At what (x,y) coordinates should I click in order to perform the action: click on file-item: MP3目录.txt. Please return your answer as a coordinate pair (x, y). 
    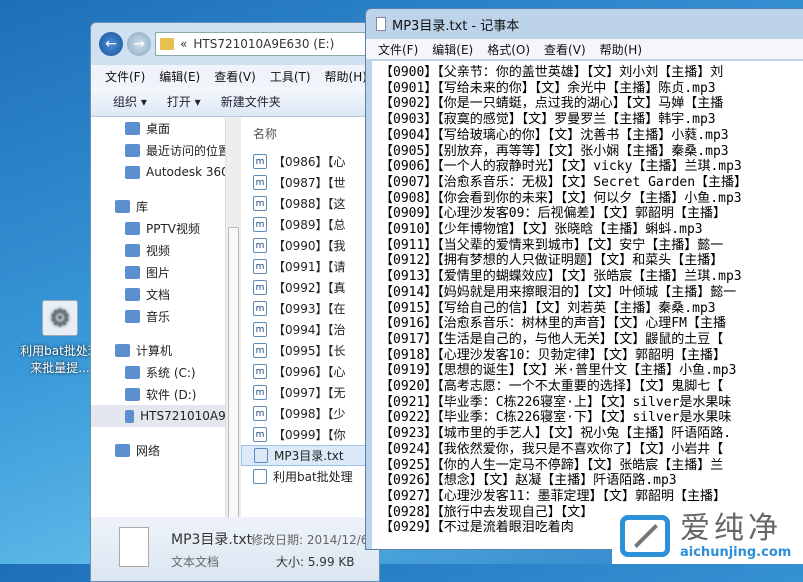
    Looking at the image, I should click on (310, 455).